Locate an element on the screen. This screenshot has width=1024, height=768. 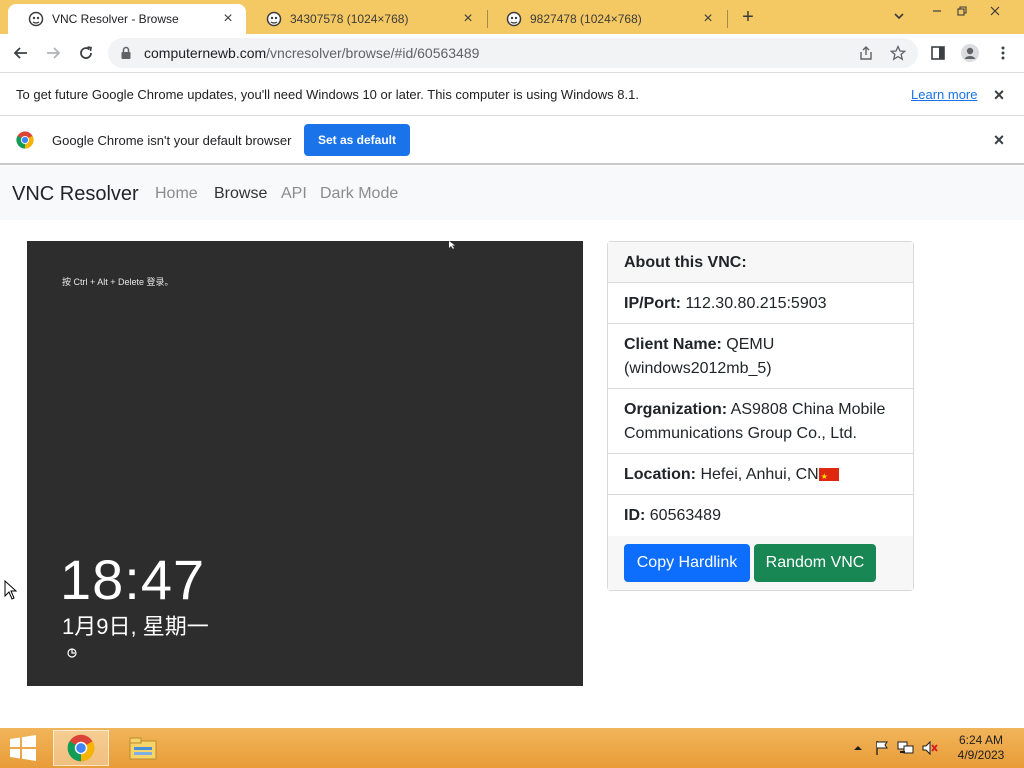
tab-separator is located at coordinates (727, 19).